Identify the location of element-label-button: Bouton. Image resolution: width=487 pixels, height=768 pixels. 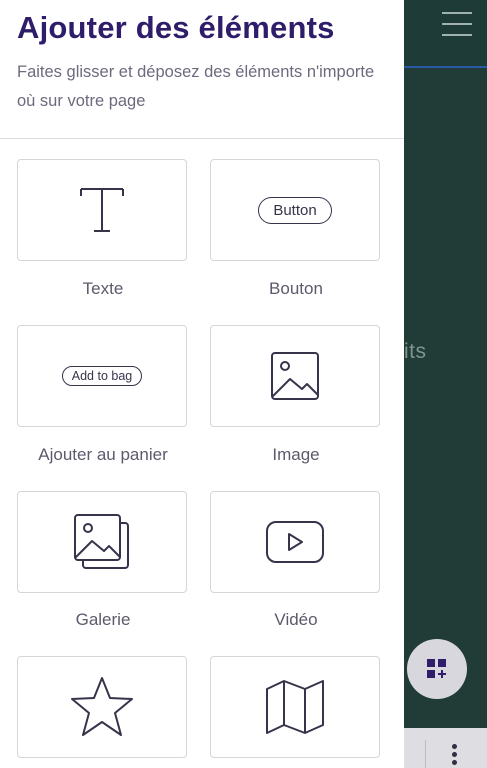
(296, 288).